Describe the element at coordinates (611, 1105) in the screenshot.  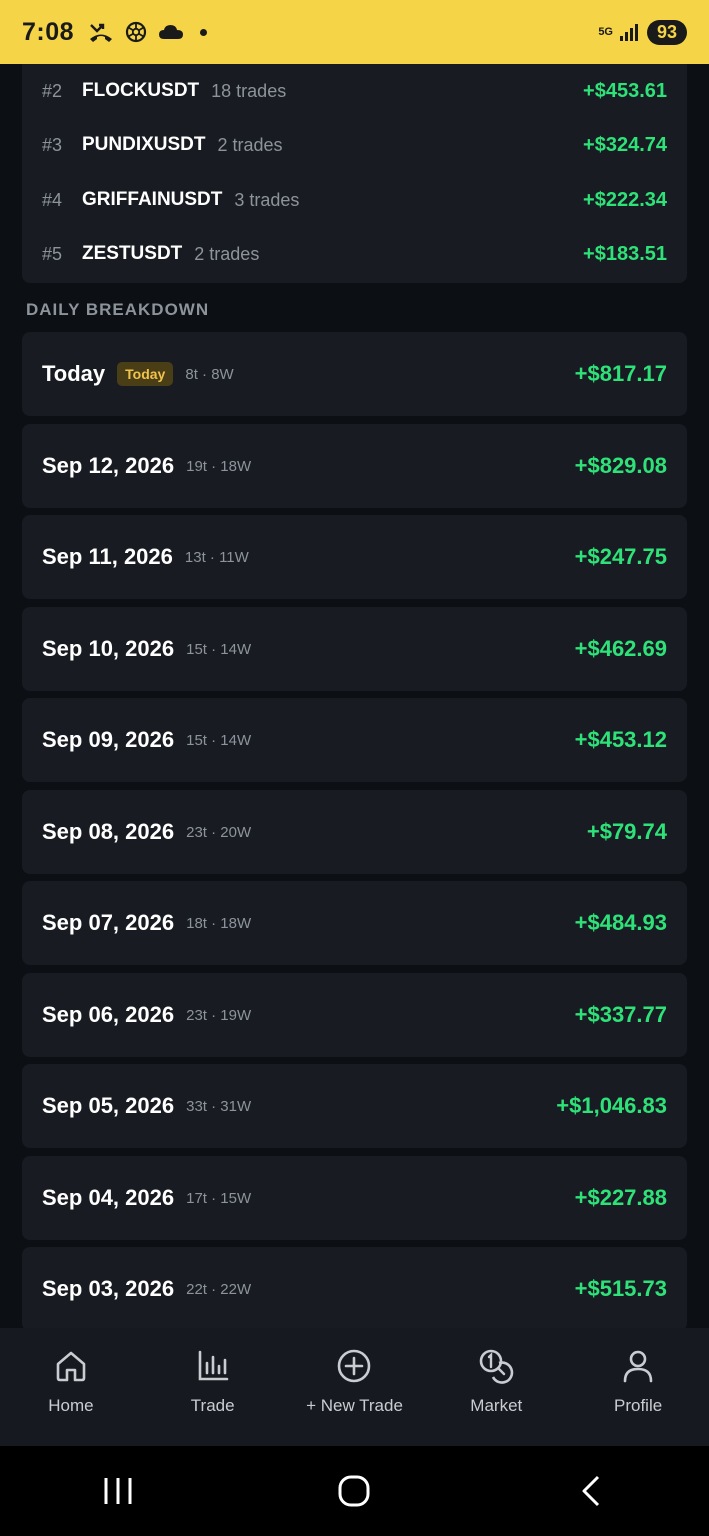
I see `day-pnl: +$1,046.83` at that location.